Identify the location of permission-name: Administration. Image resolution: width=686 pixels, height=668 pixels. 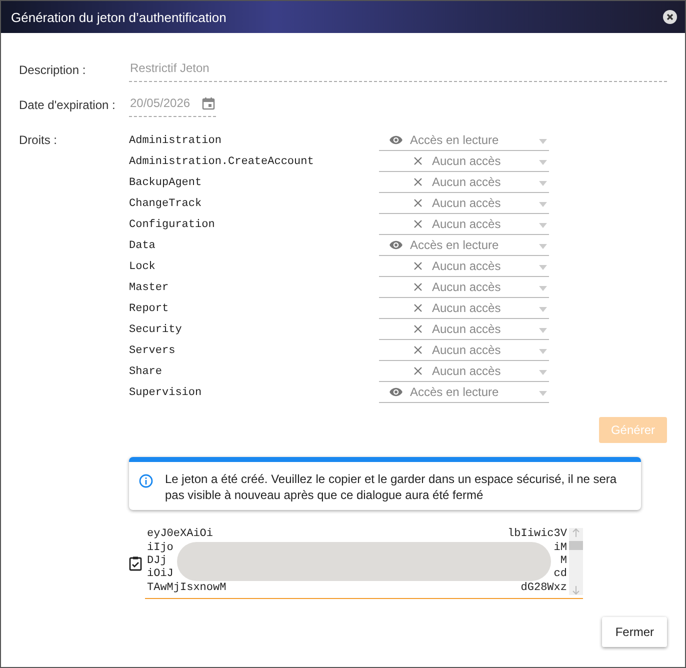
(175, 140).